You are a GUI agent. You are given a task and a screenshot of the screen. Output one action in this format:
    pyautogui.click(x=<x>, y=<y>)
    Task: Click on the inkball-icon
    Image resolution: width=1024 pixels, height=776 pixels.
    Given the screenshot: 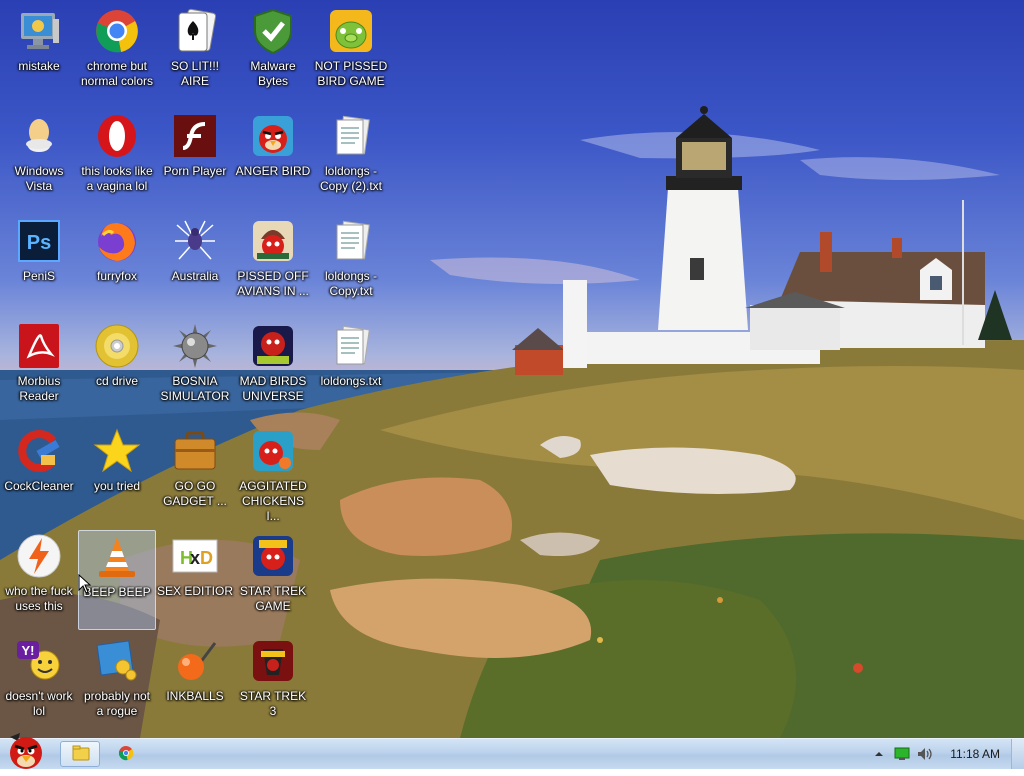 What is the action you would take?
    pyautogui.click(x=195, y=661)
    